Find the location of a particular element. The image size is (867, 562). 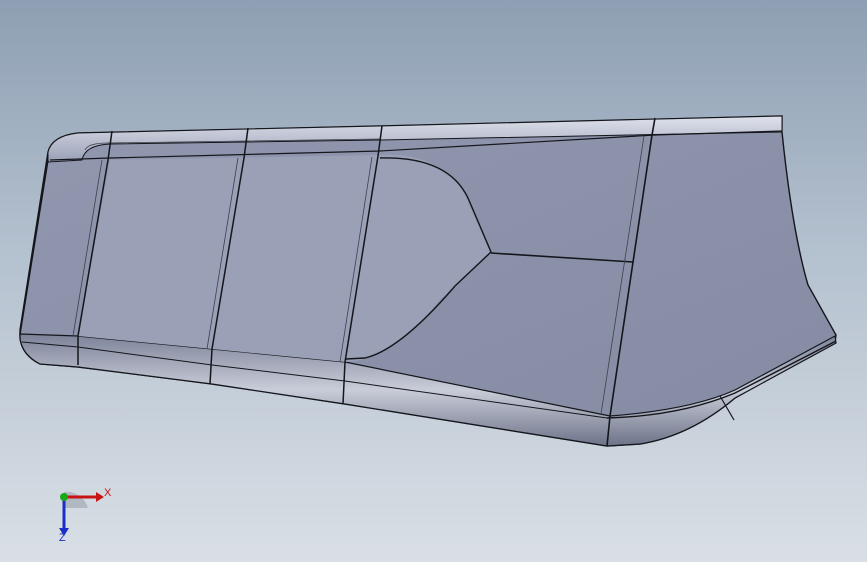

reference-triad: X Z is located at coordinates (84, 513).